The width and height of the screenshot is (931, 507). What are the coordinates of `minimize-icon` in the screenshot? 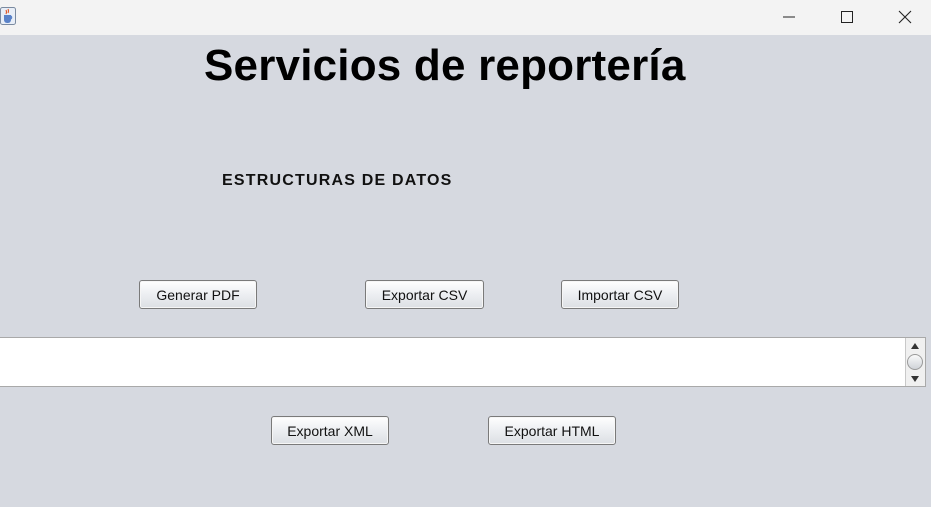 It's located at (789, 17).